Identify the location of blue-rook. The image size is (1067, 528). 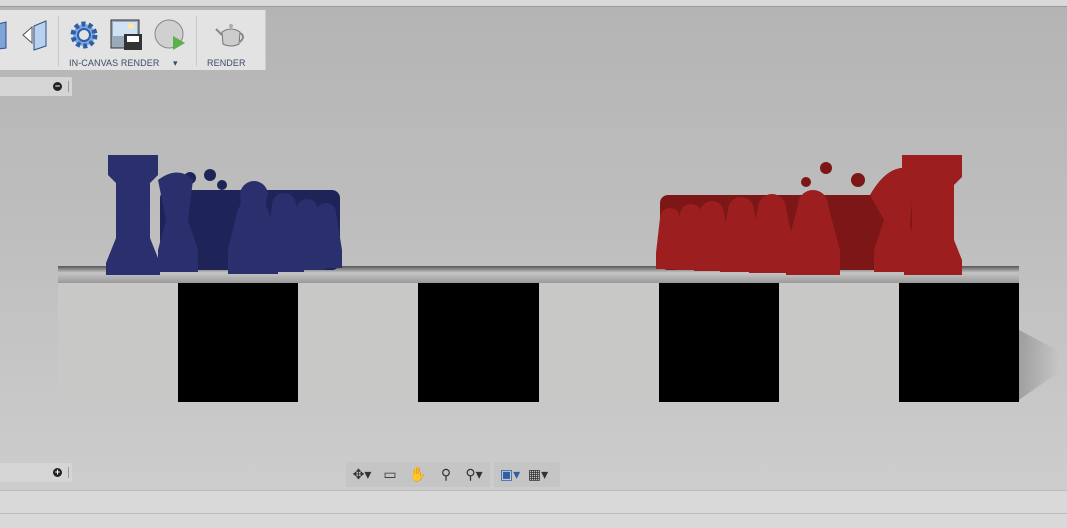
(133, 215).